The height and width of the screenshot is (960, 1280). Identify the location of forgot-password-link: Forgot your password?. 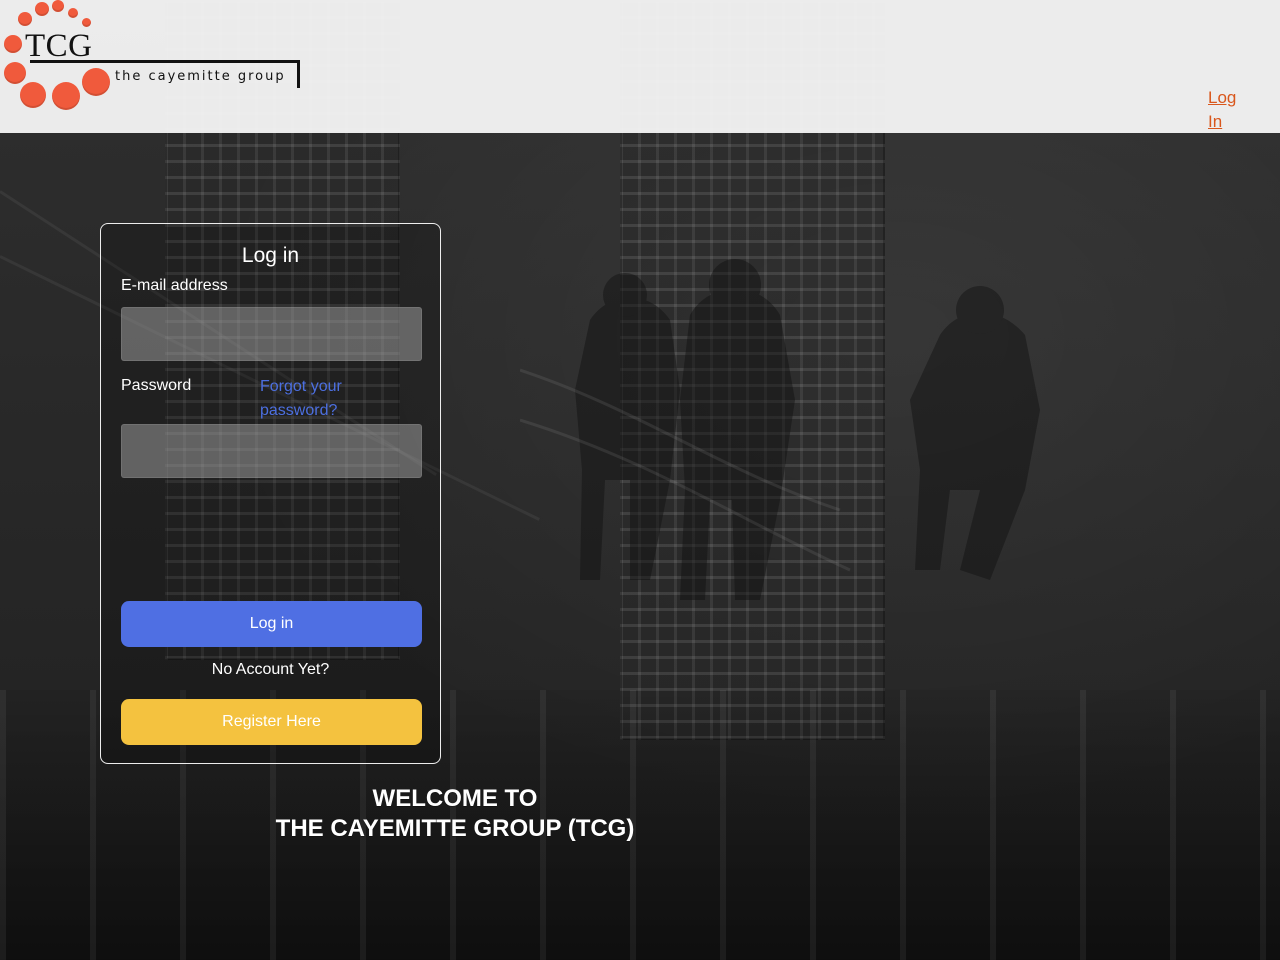
(320, 399).